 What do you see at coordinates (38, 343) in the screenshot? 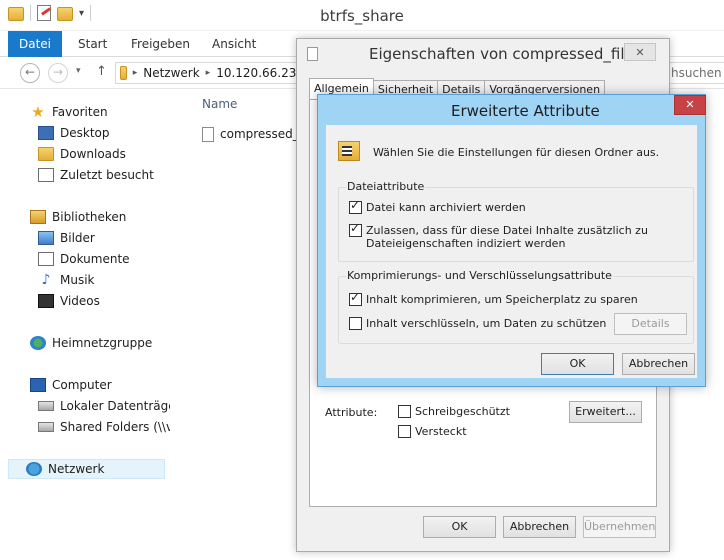
I see `homegroup-icon` at bounding box center [38, 343].